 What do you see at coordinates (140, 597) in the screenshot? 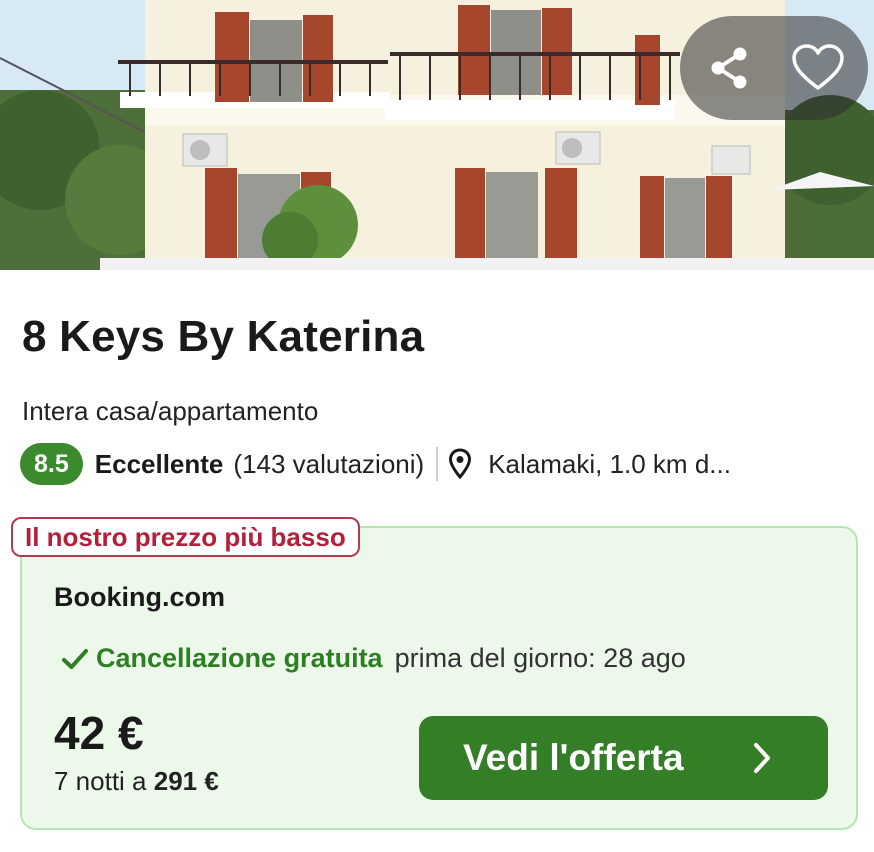
I see `provider-name: Booking.com` at bounding box center [140, 597].